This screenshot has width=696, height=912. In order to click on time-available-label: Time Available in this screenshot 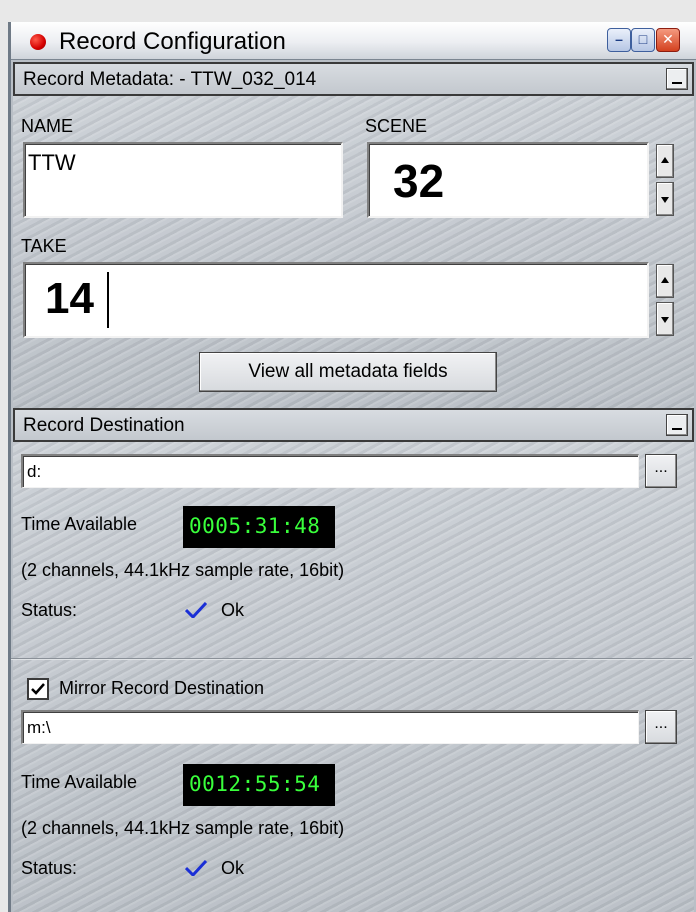, I will do `click(79, 524)`.